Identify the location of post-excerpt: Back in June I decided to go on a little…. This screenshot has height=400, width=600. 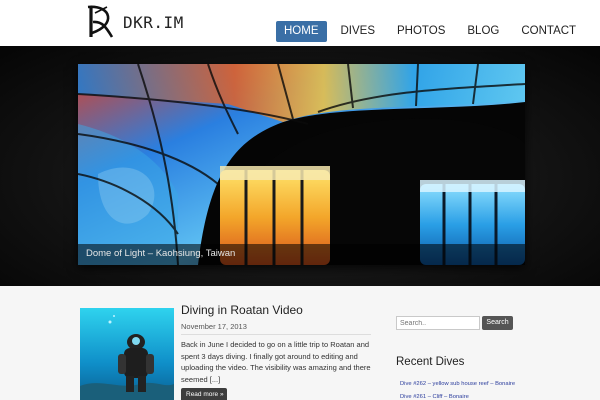
(276, 362).